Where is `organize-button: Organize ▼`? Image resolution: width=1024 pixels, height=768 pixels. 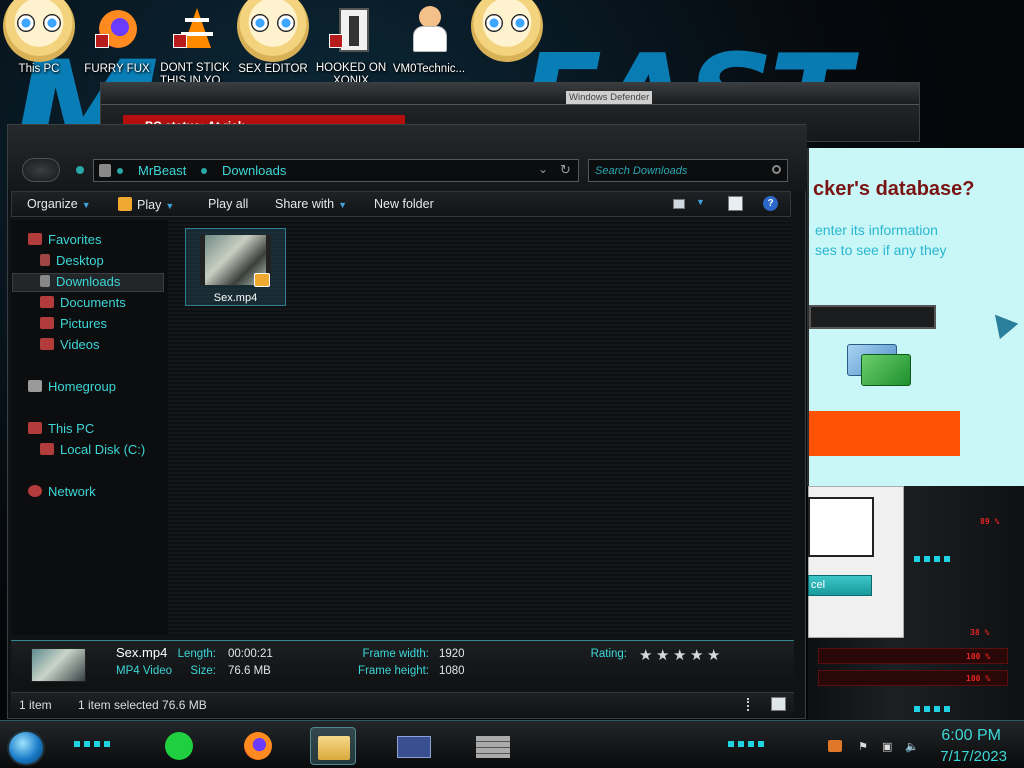
organize-button: Organize ▼ is located at coordinates (59, 204).